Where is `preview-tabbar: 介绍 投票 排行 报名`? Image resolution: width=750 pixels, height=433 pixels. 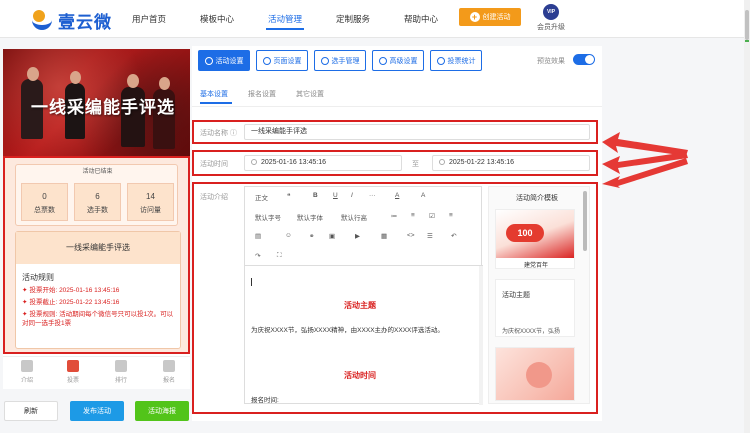
preview-tabbar: 介绍 投票 排行 报名 is located at coordinates (96, 372).